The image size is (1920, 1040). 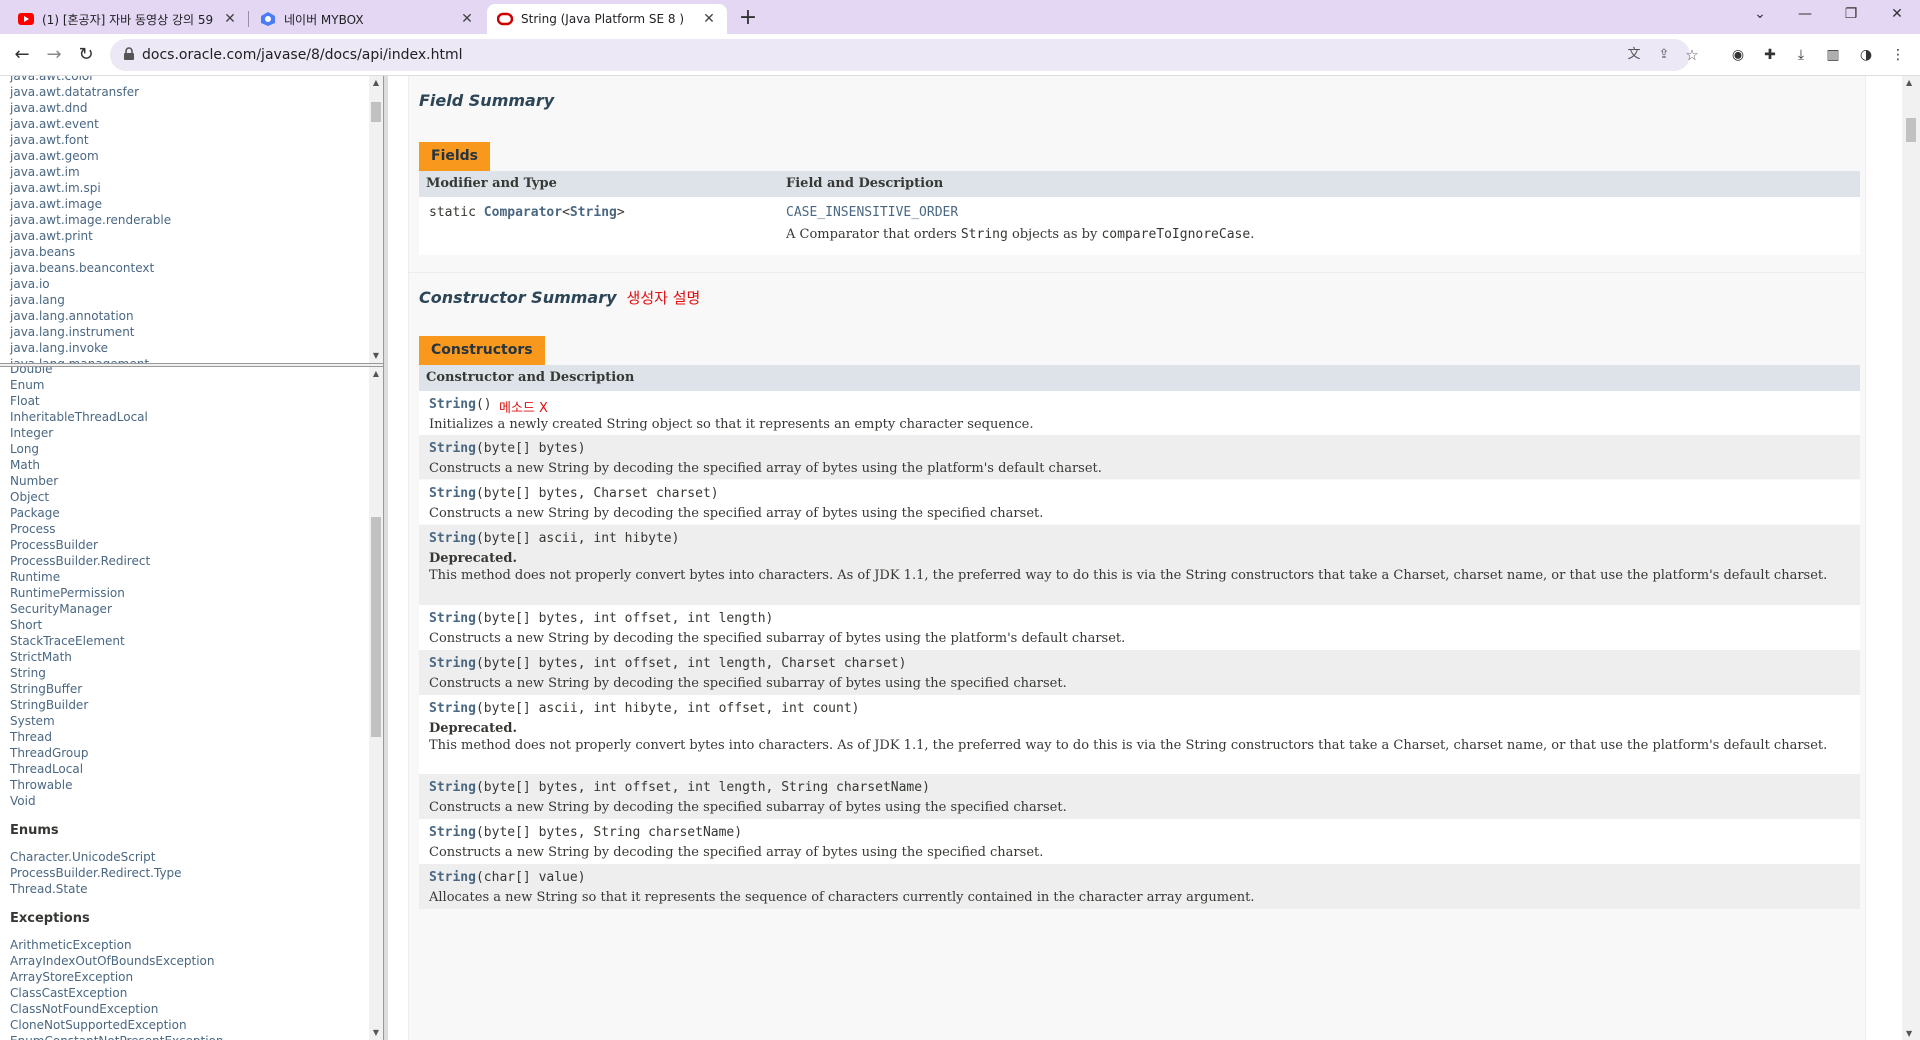 What do you see at coordinates (117, 417) in the screenshot?
I see `class-link: InheritableThreadLocal` at bounding box center [117, 417].